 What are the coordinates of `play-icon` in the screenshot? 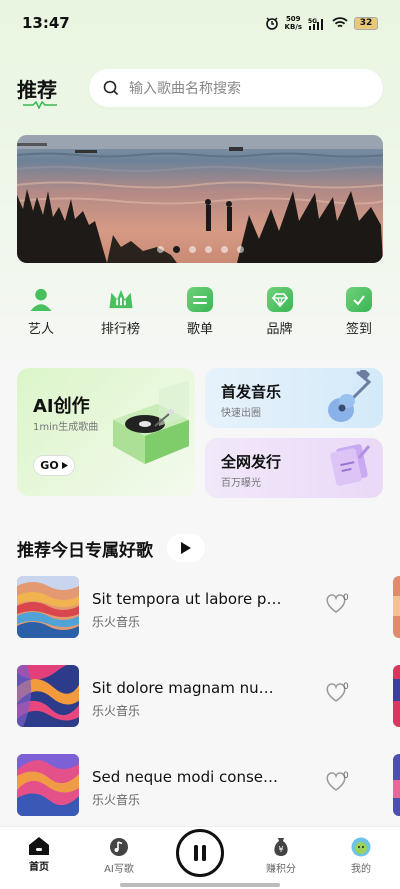 It's located at (186, 548).